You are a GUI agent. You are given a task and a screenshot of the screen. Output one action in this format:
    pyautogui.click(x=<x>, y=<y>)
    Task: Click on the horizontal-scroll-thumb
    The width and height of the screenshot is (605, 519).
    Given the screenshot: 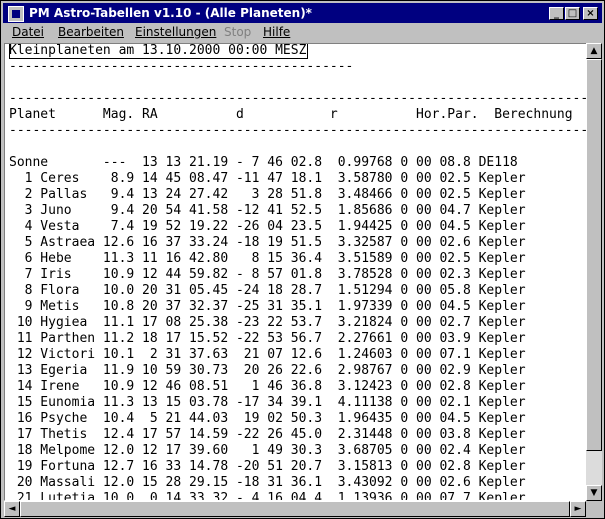 What is the action you would take?
    pyautogui.click(x=295, y=509)
    